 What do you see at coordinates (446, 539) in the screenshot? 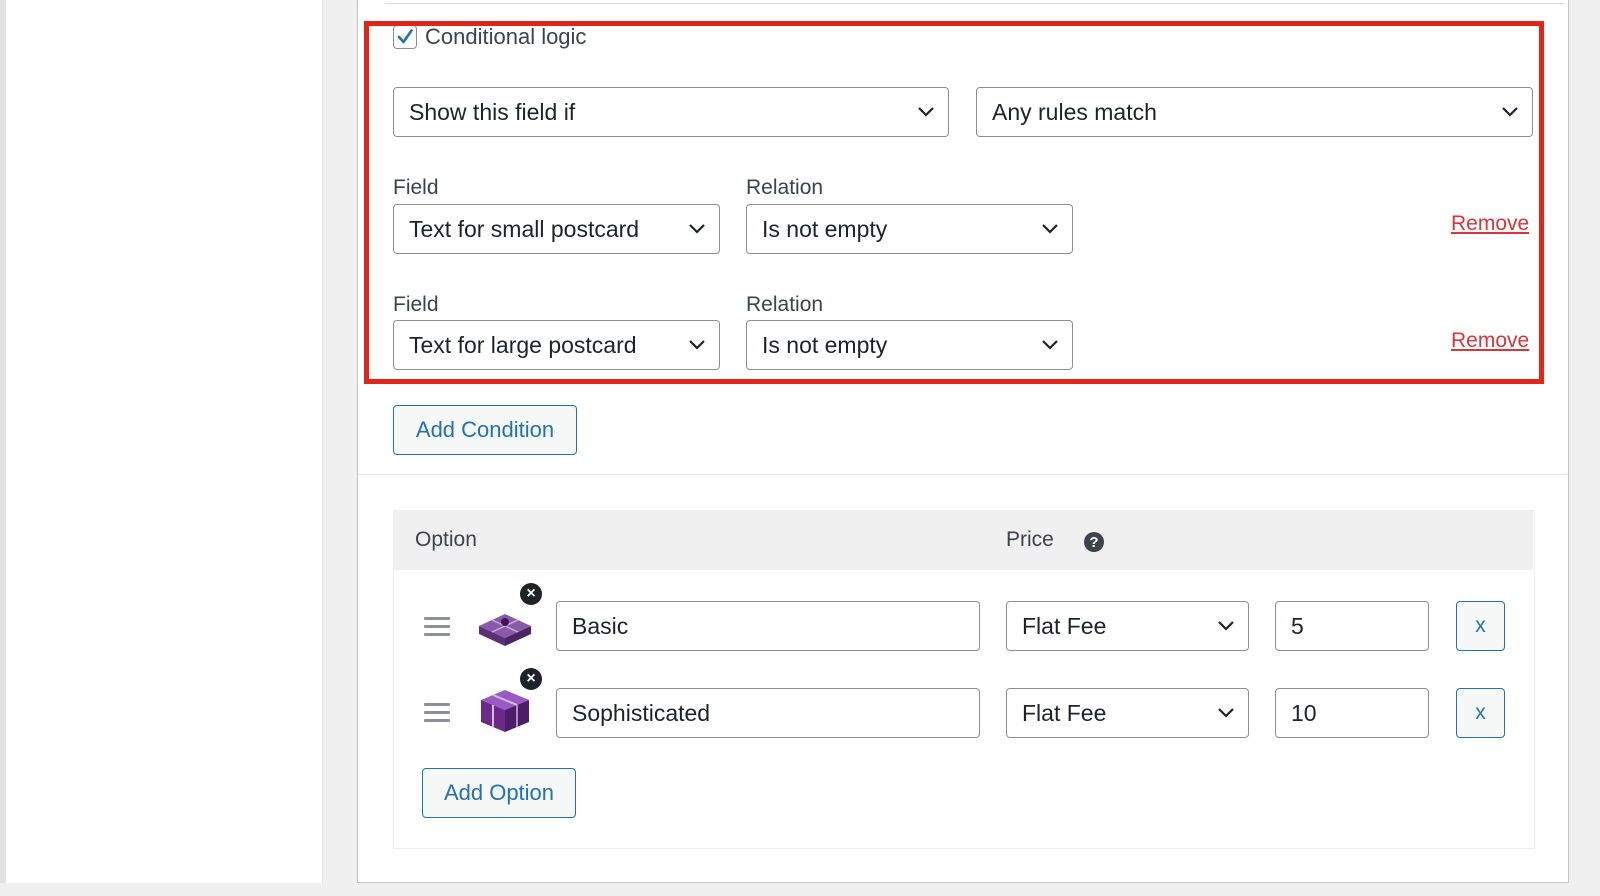
I see `option-column-header: Option` at bounding box center [446, 539].